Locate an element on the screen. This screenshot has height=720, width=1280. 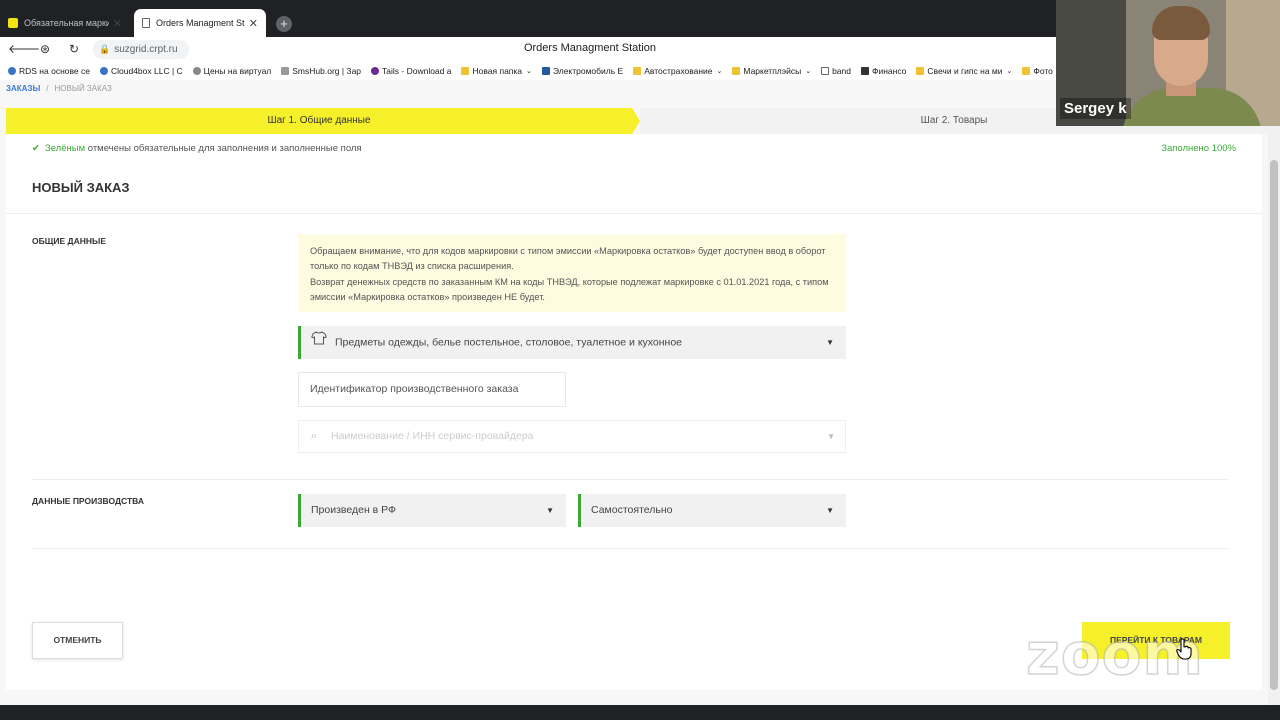
tails-icon is located at coordinates (375, 71).